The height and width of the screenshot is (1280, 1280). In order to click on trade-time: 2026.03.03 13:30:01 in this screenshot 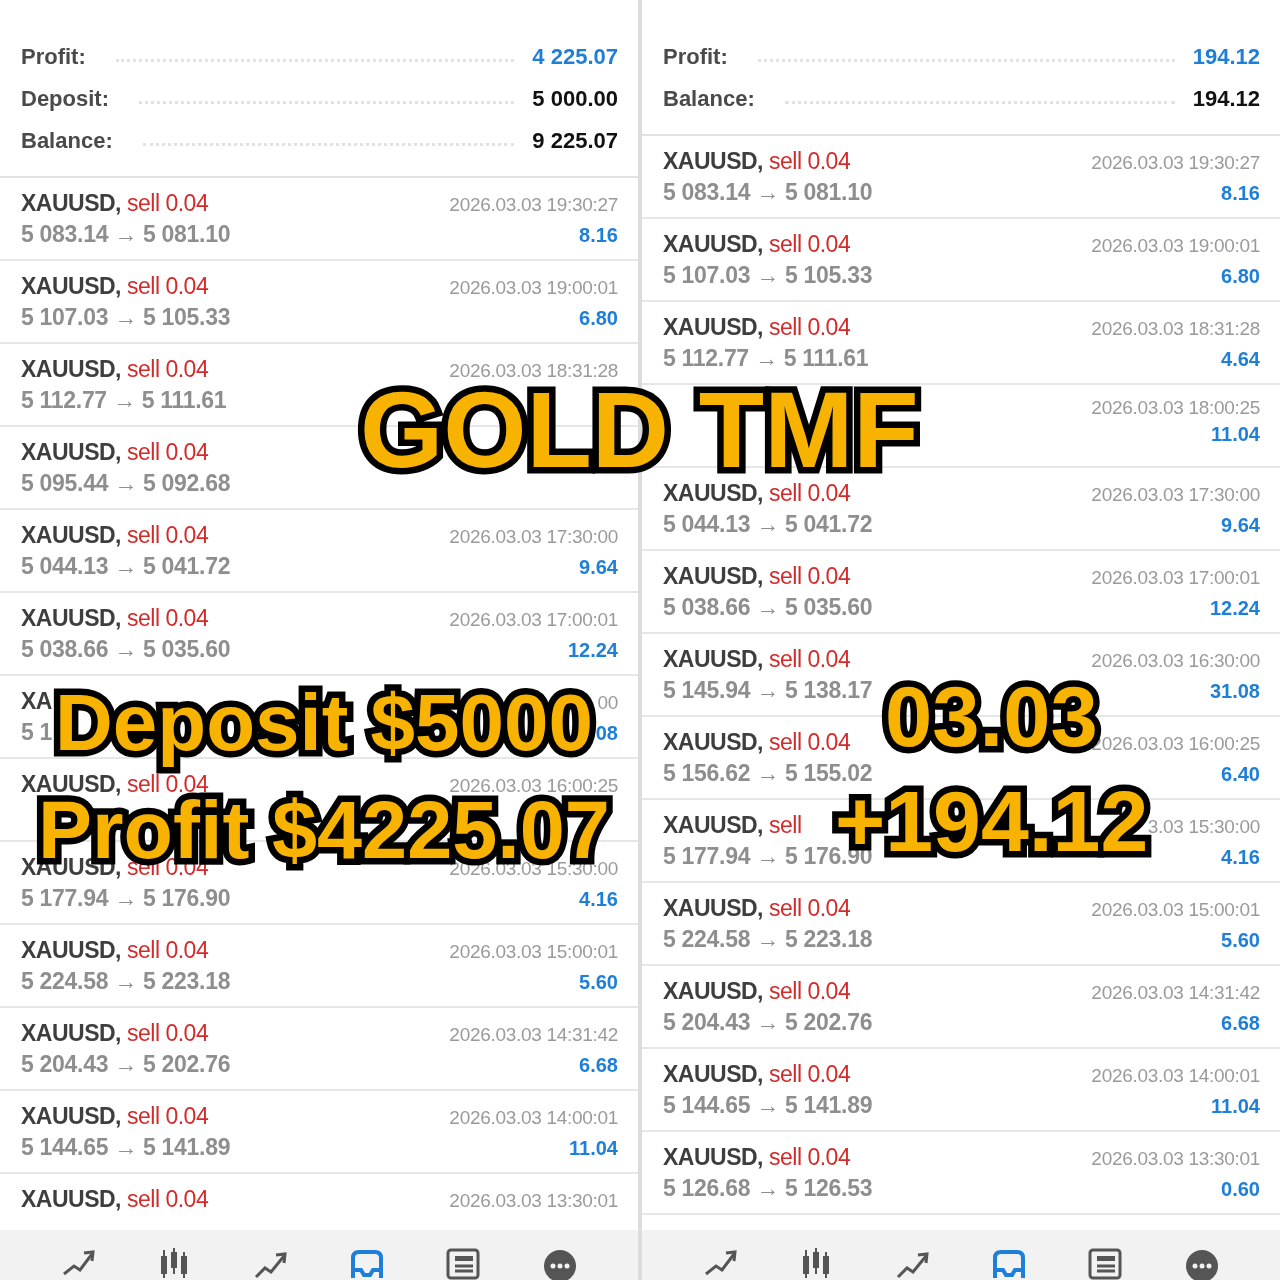, I will do `click(1175, 1159)`.